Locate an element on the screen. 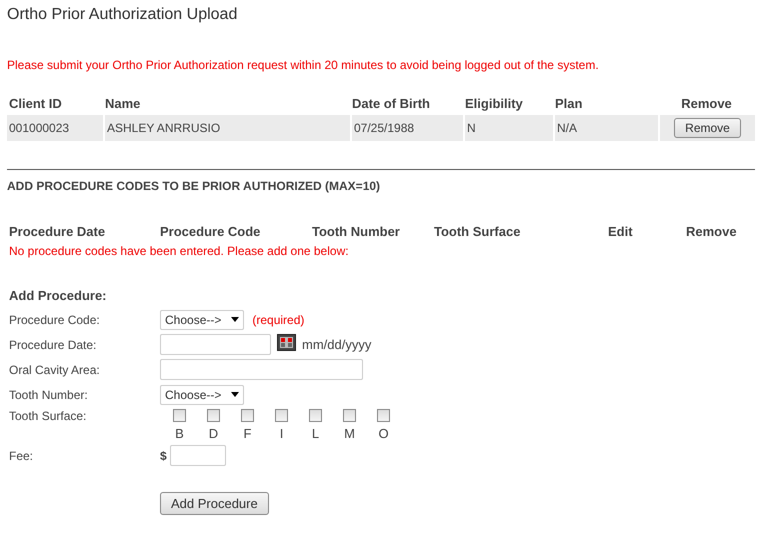 Image resolution: width=763 pixels, height=552 pixels. column-header: Plan is located at coordinates (569, 103).